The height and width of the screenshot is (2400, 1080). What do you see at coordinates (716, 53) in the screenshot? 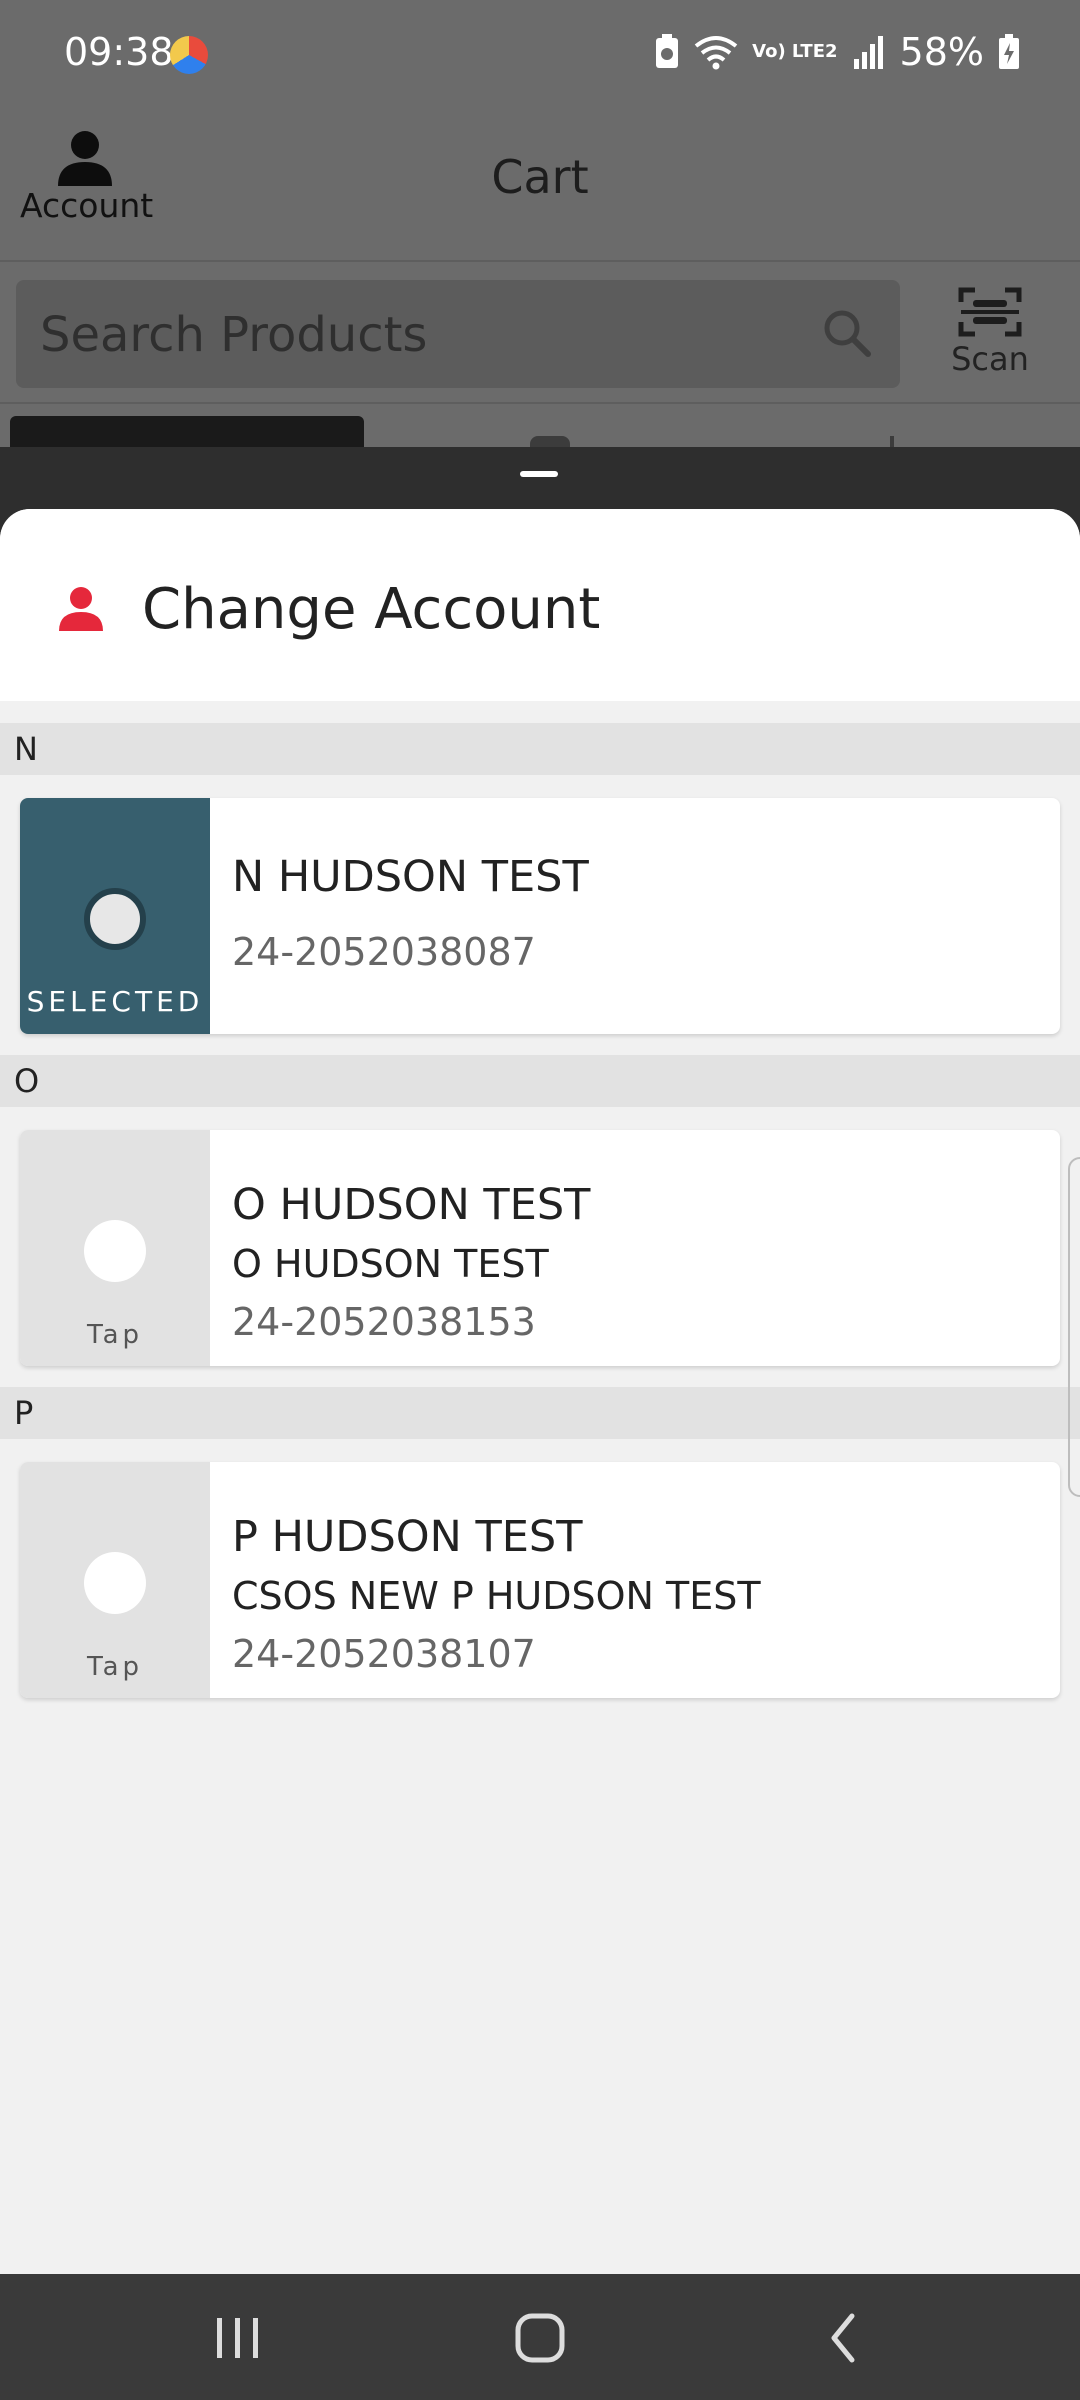
I see `wifi-icon` at bounding box center [716, 53].